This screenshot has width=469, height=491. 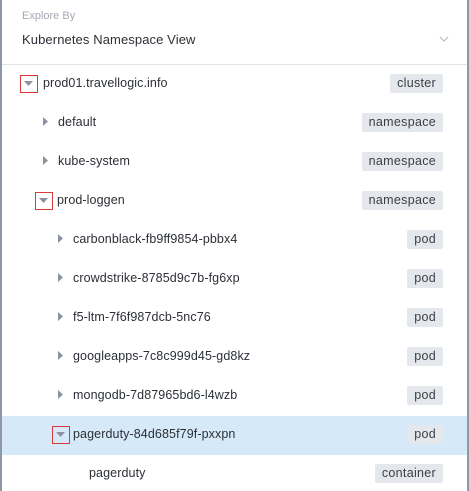 I want to click on tree-row-namespace: kube-system namespace, so click(x=234, y=162).